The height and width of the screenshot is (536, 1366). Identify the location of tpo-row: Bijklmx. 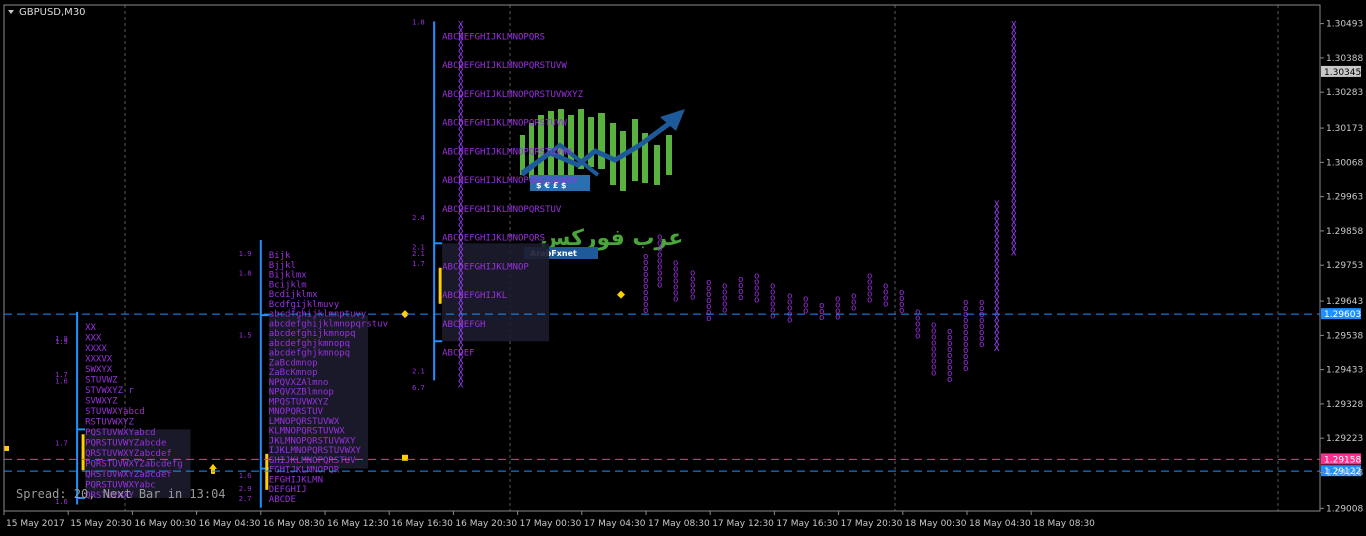
(288, 276).